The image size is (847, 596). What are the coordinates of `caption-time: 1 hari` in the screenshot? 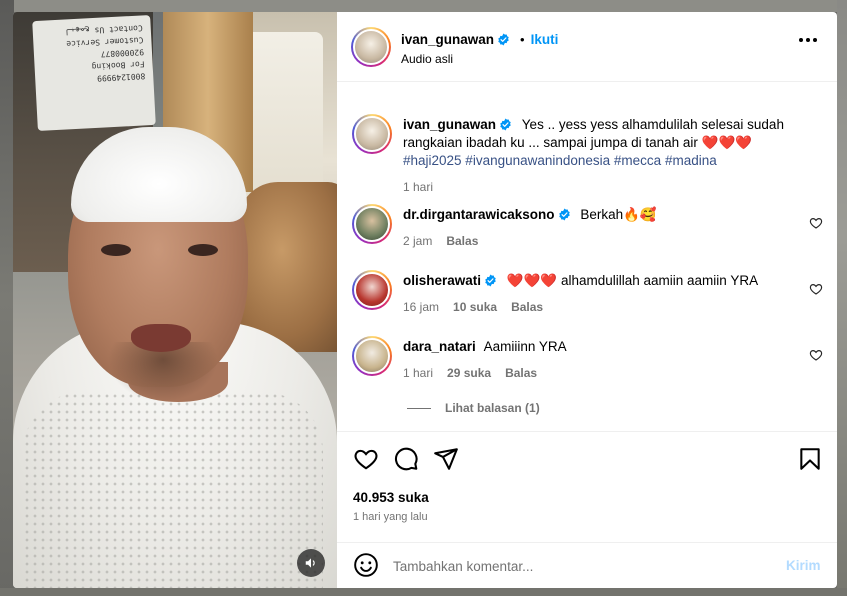 It's located at (418, 187).